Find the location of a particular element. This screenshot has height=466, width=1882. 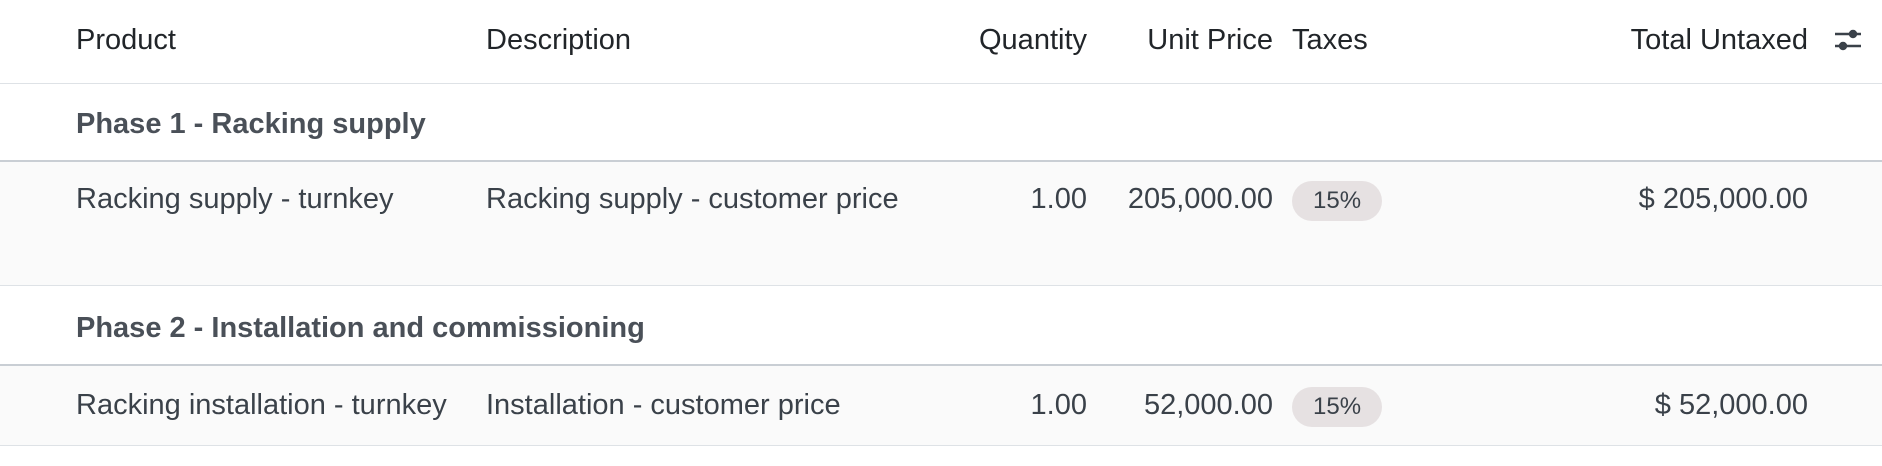

column-header-product: Product is located at coordinates (276, 40).